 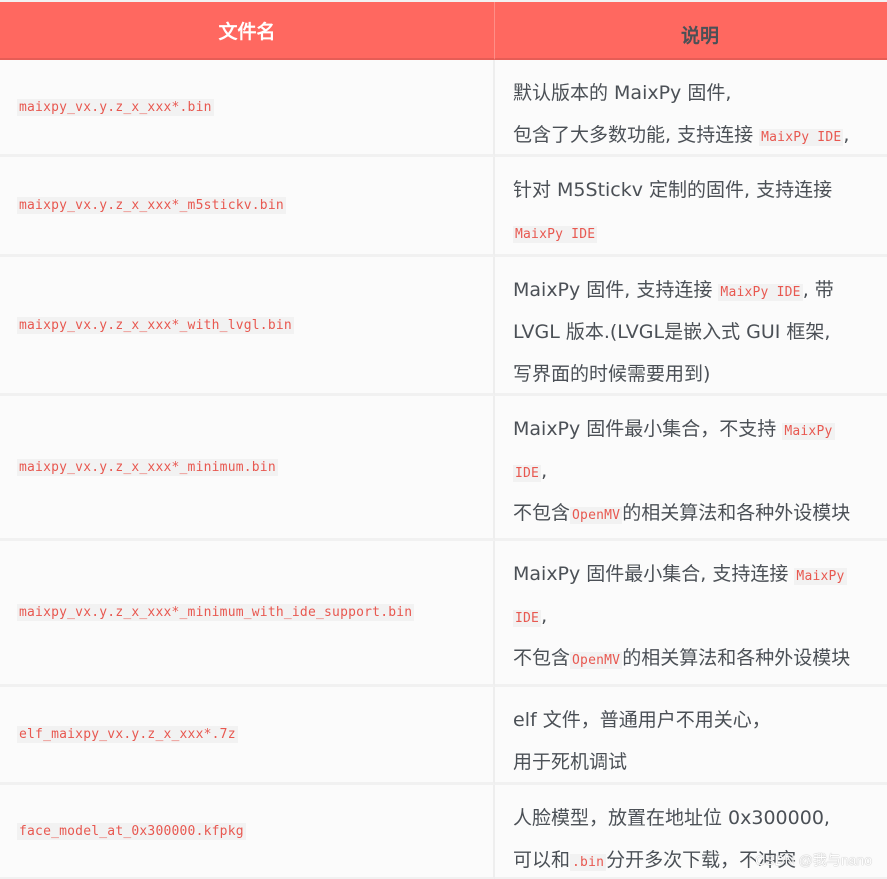 I want to click on description-text: , 带, so click(x=818, y=290).